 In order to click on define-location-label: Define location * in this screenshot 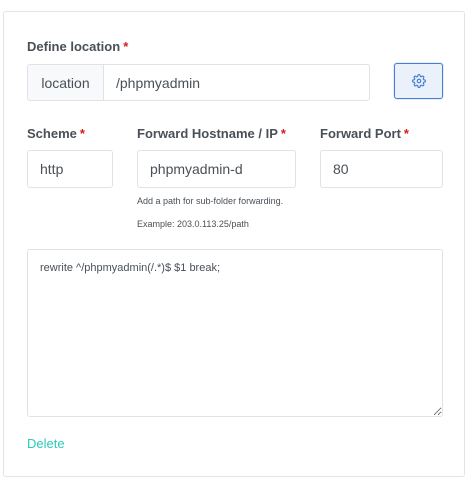, I will do `click(77, 46)`.